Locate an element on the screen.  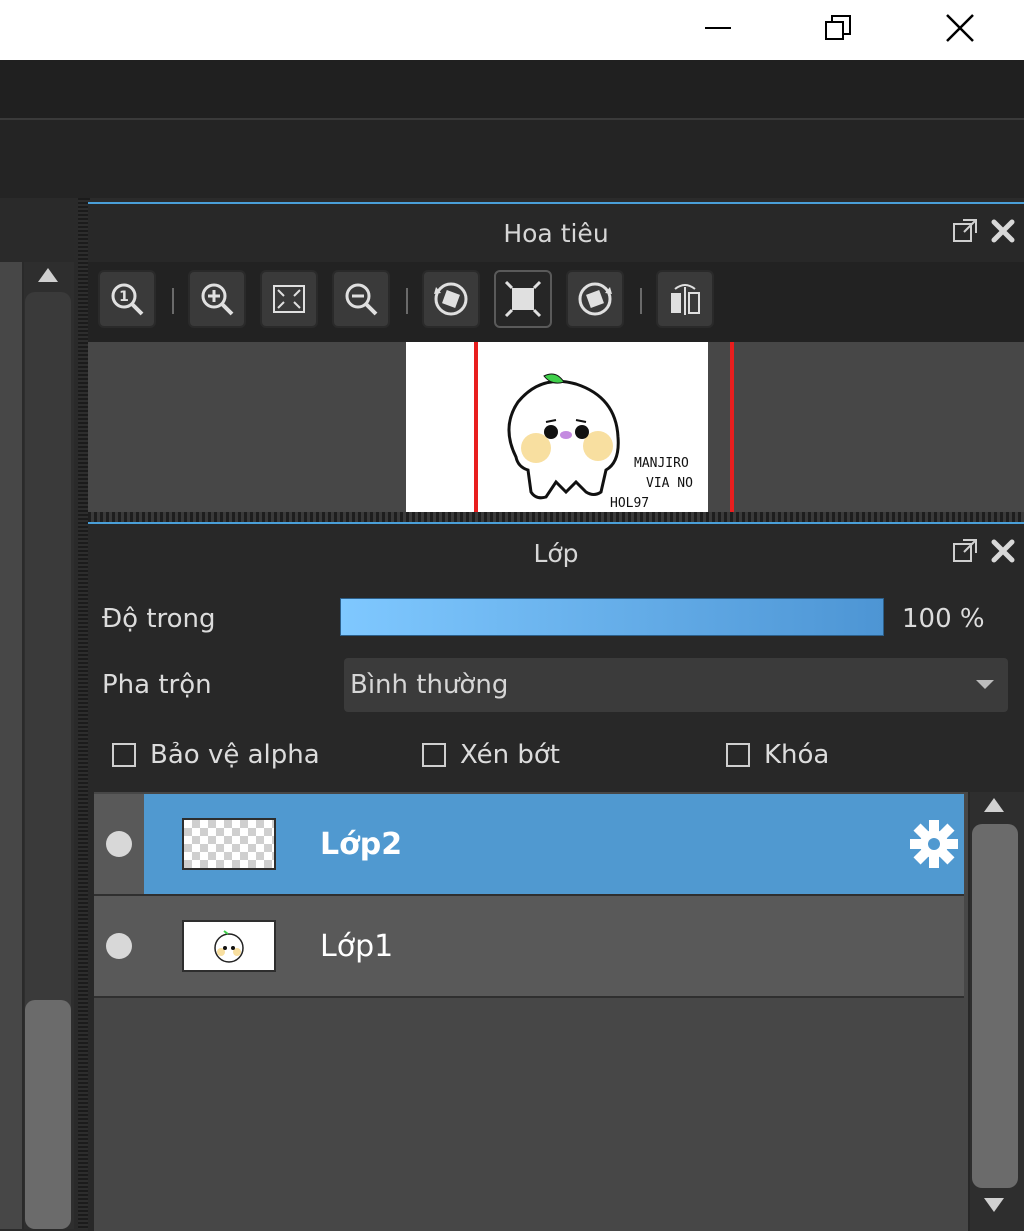
navigator-preview: MANJIRO VIA NO HOL97 is located at coordinates (556, 428).